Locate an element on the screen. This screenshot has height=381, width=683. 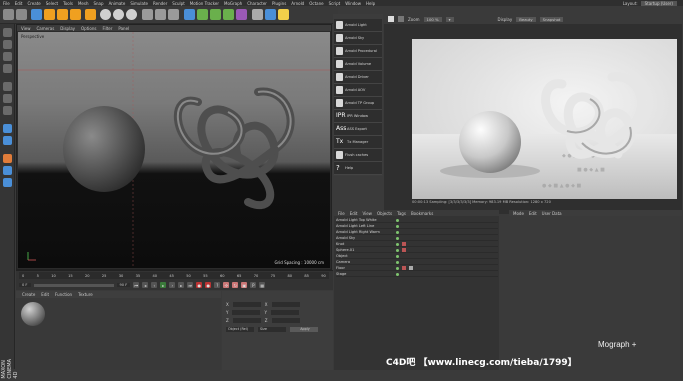
material-swatch is located at coordinates (33, 314).